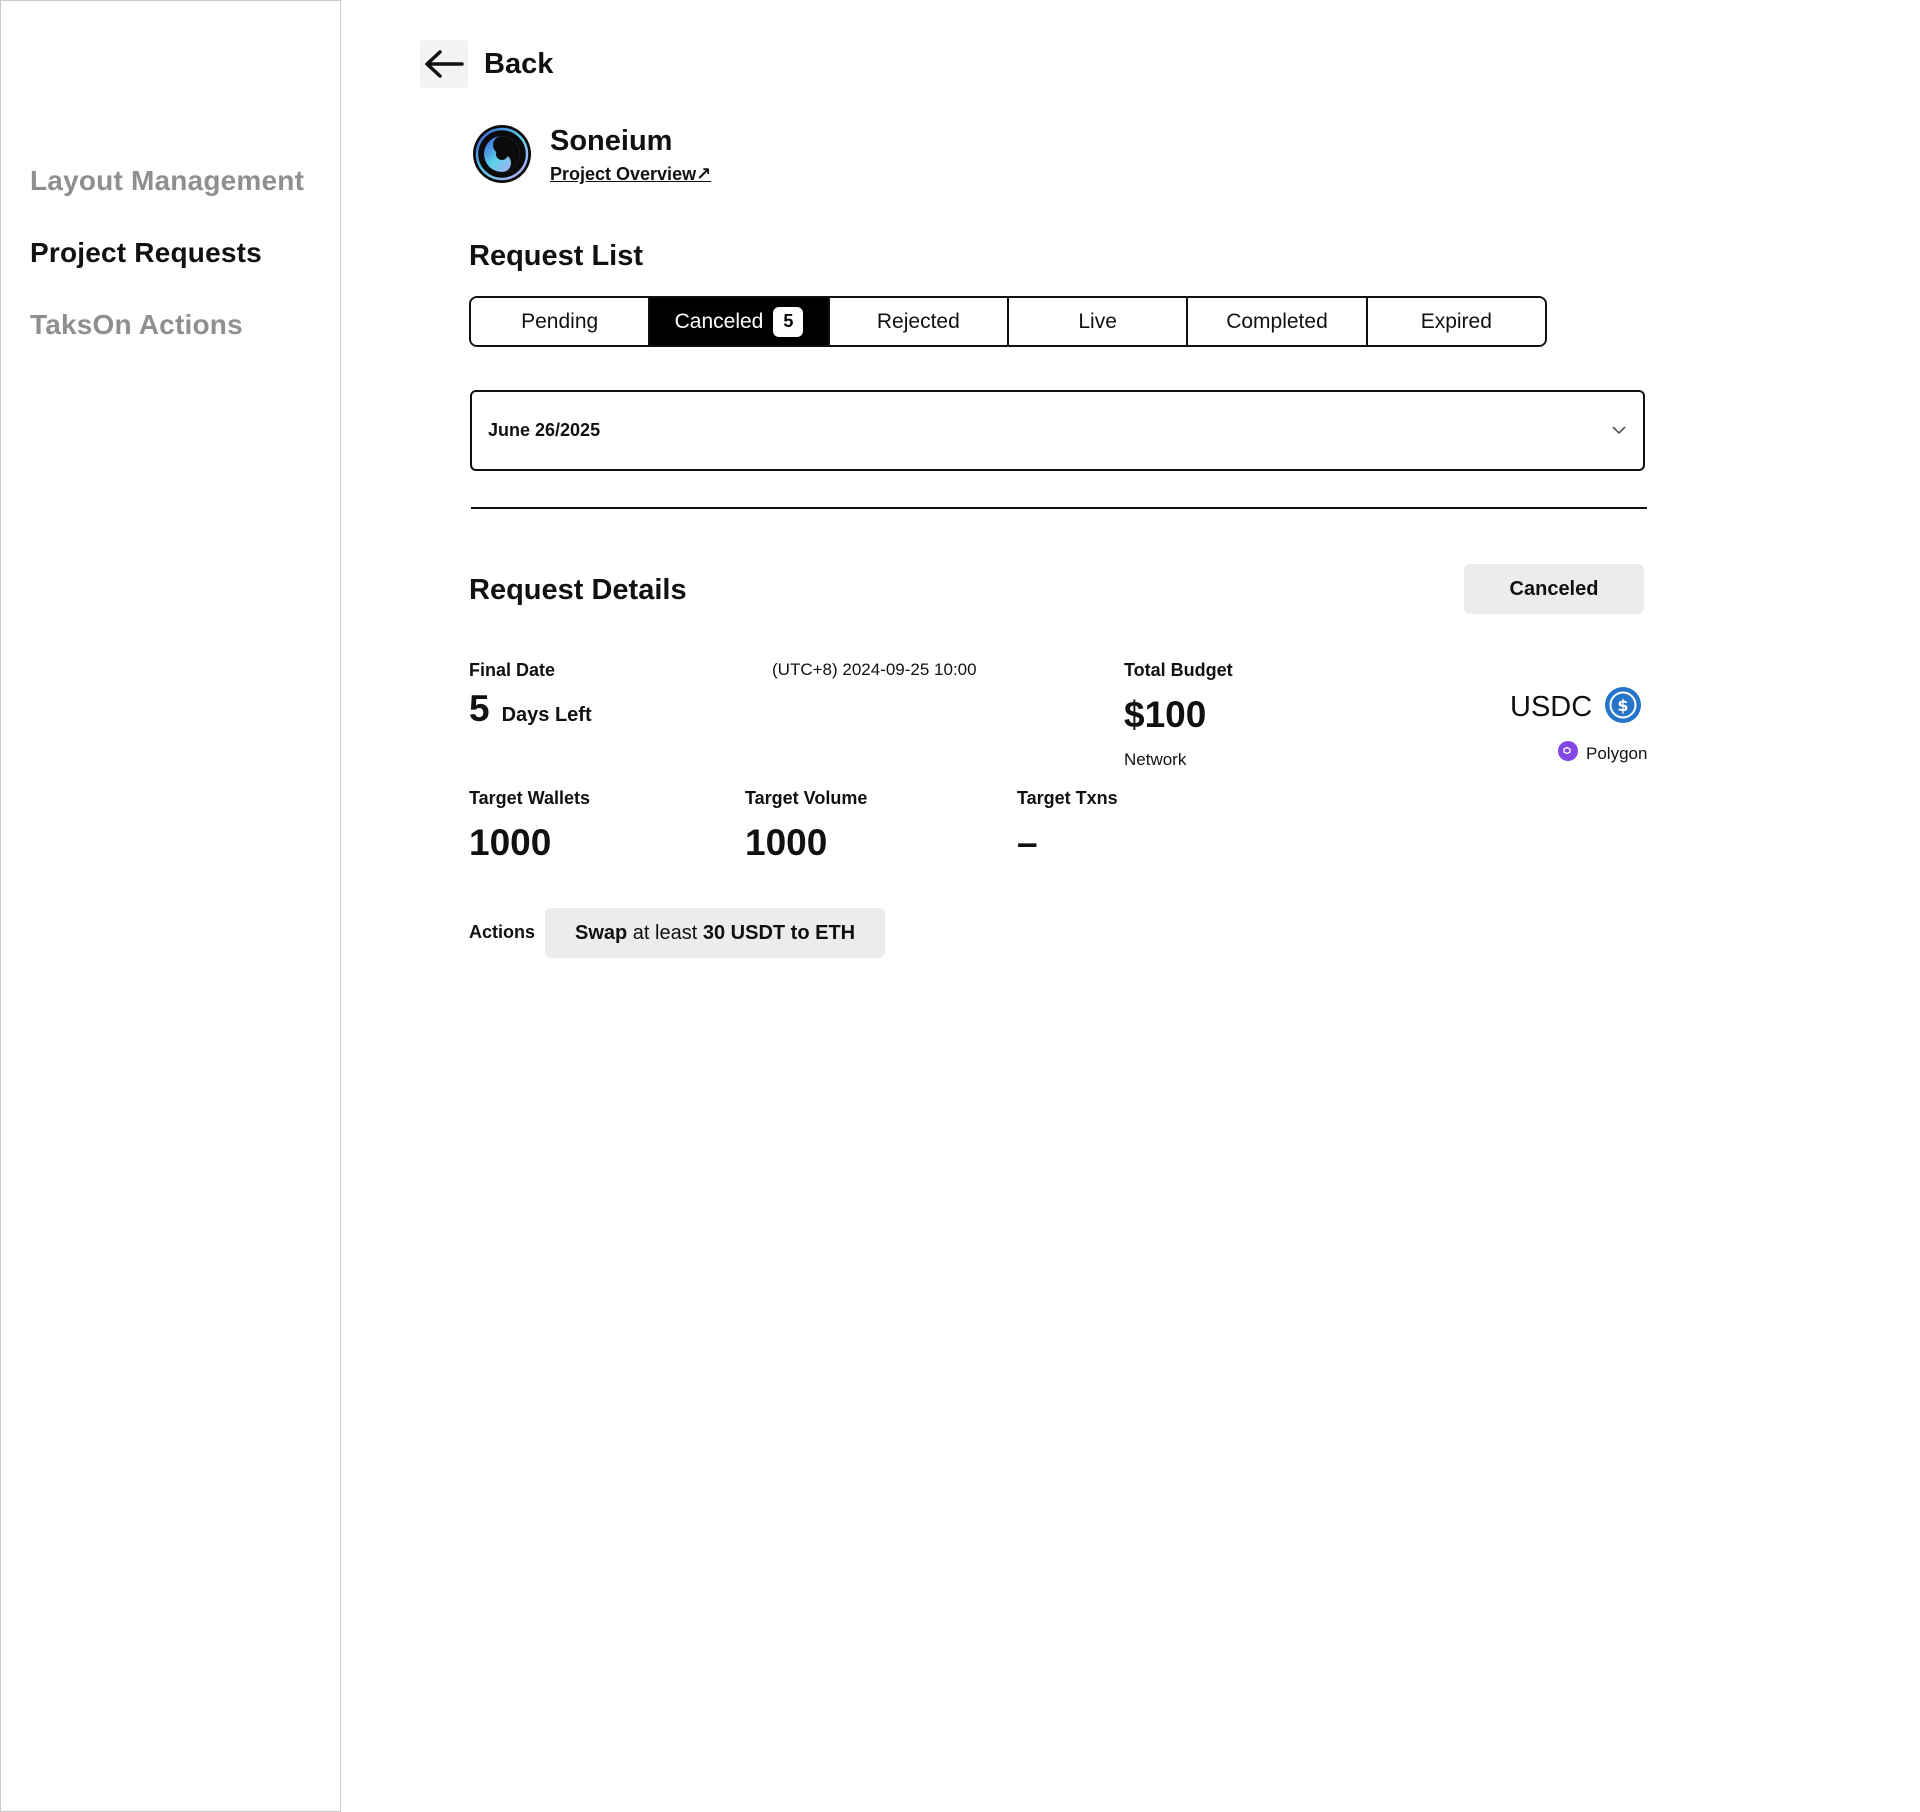  Describe the element at coordinates (444, 64) in the screenshot. I see `arrow-left-icon` at that location.